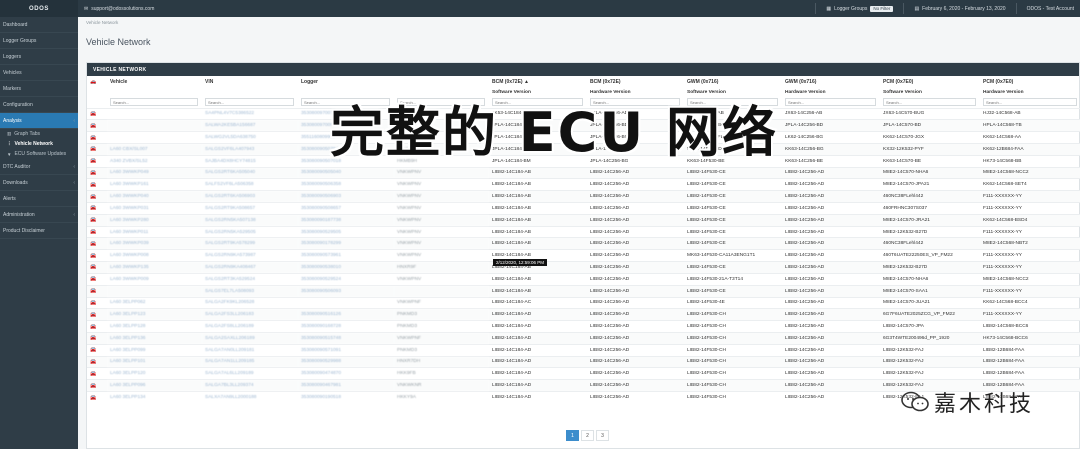 Image resolution: width=1080 pixels, height=449 pixels. Describe the element at coordinates (346, 279) in the screenshot. I see `logger-link: 353080090529524` at that location.